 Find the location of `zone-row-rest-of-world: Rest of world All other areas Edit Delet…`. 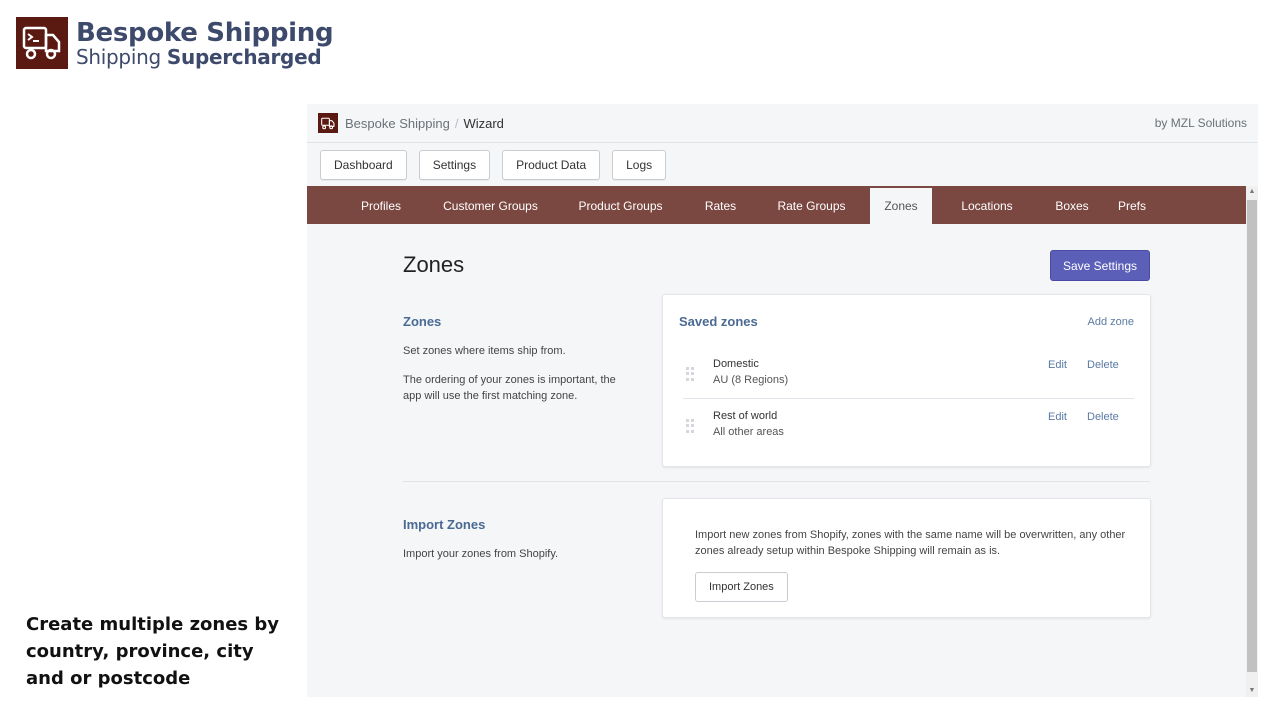

zone-row-rest-of-world: Rest of world All other areas Edit Delet… is located at coordinates (903, 436).